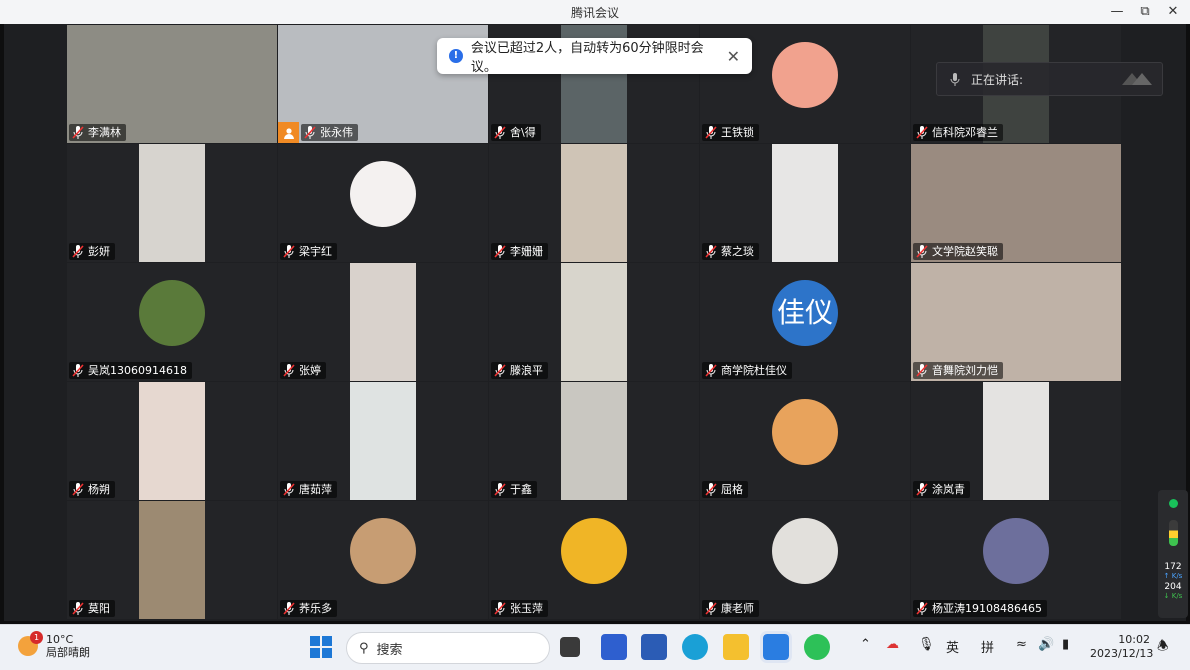 The width and height of the screenshot is (1190, 670). Describe the element at coordinates (514, 489) in the screenshot. I see `participant-nametag: 于鑫` at that location.